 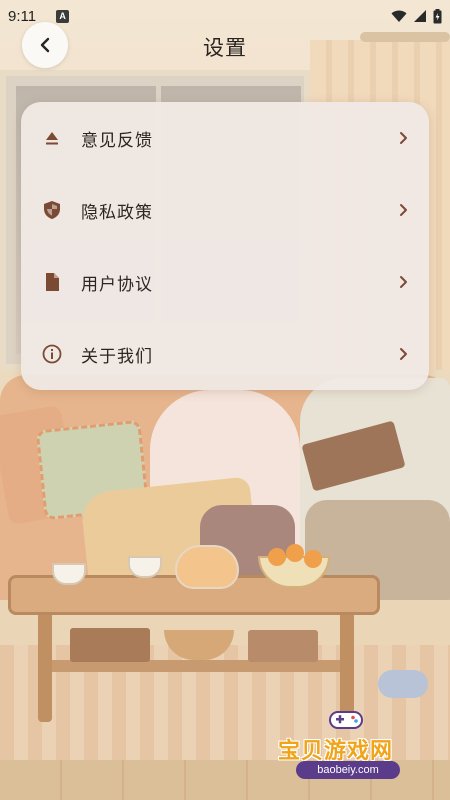 I want to click on page-title: 设置, so click(x=225, y=48).